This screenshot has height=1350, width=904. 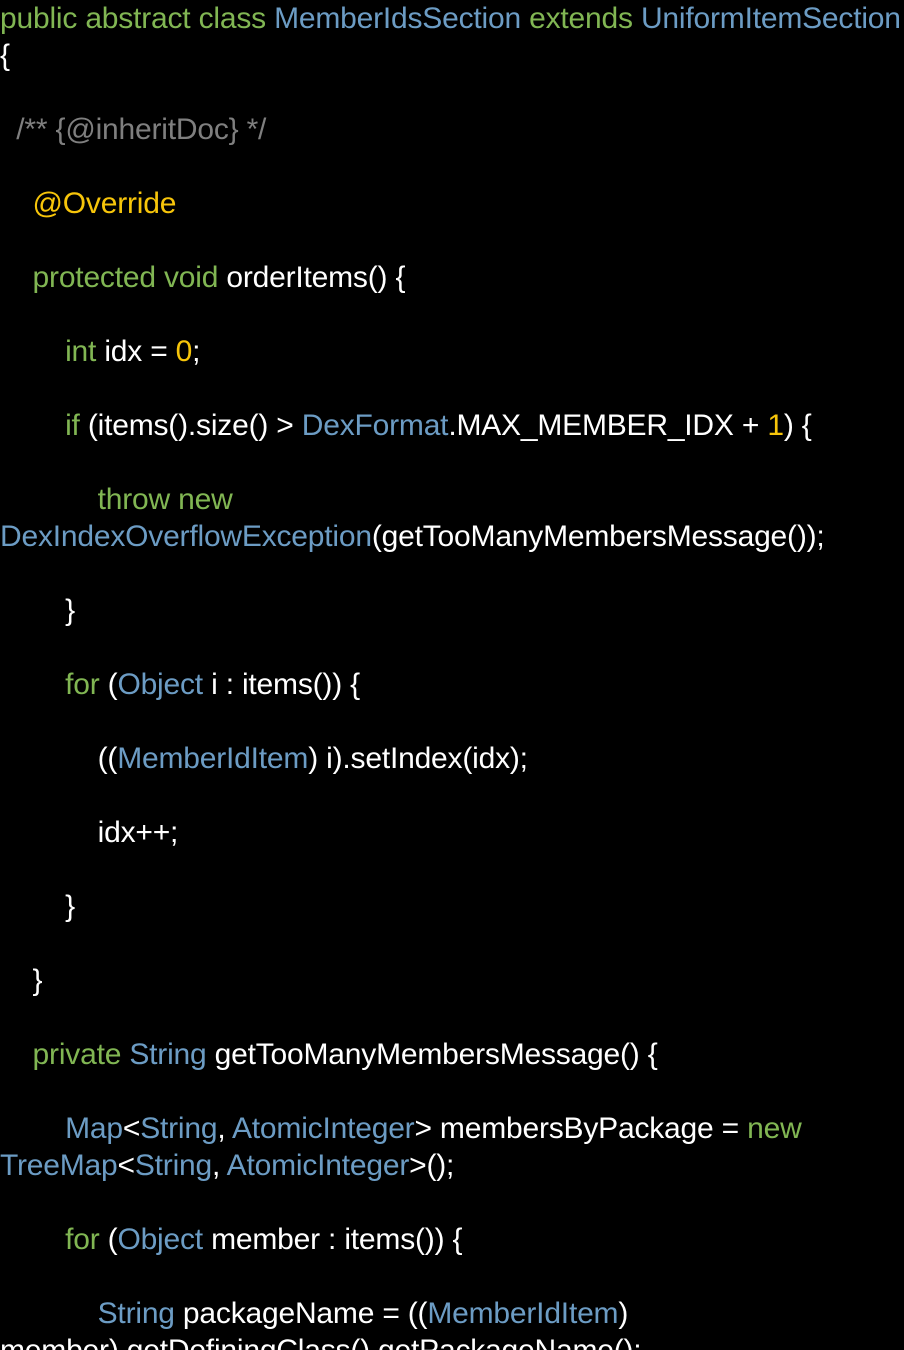 What do you see at coordinates (452, 684) in the screenshot?
I see `code-line: for (Object i : items()) {` at bounding box center [452, 684].